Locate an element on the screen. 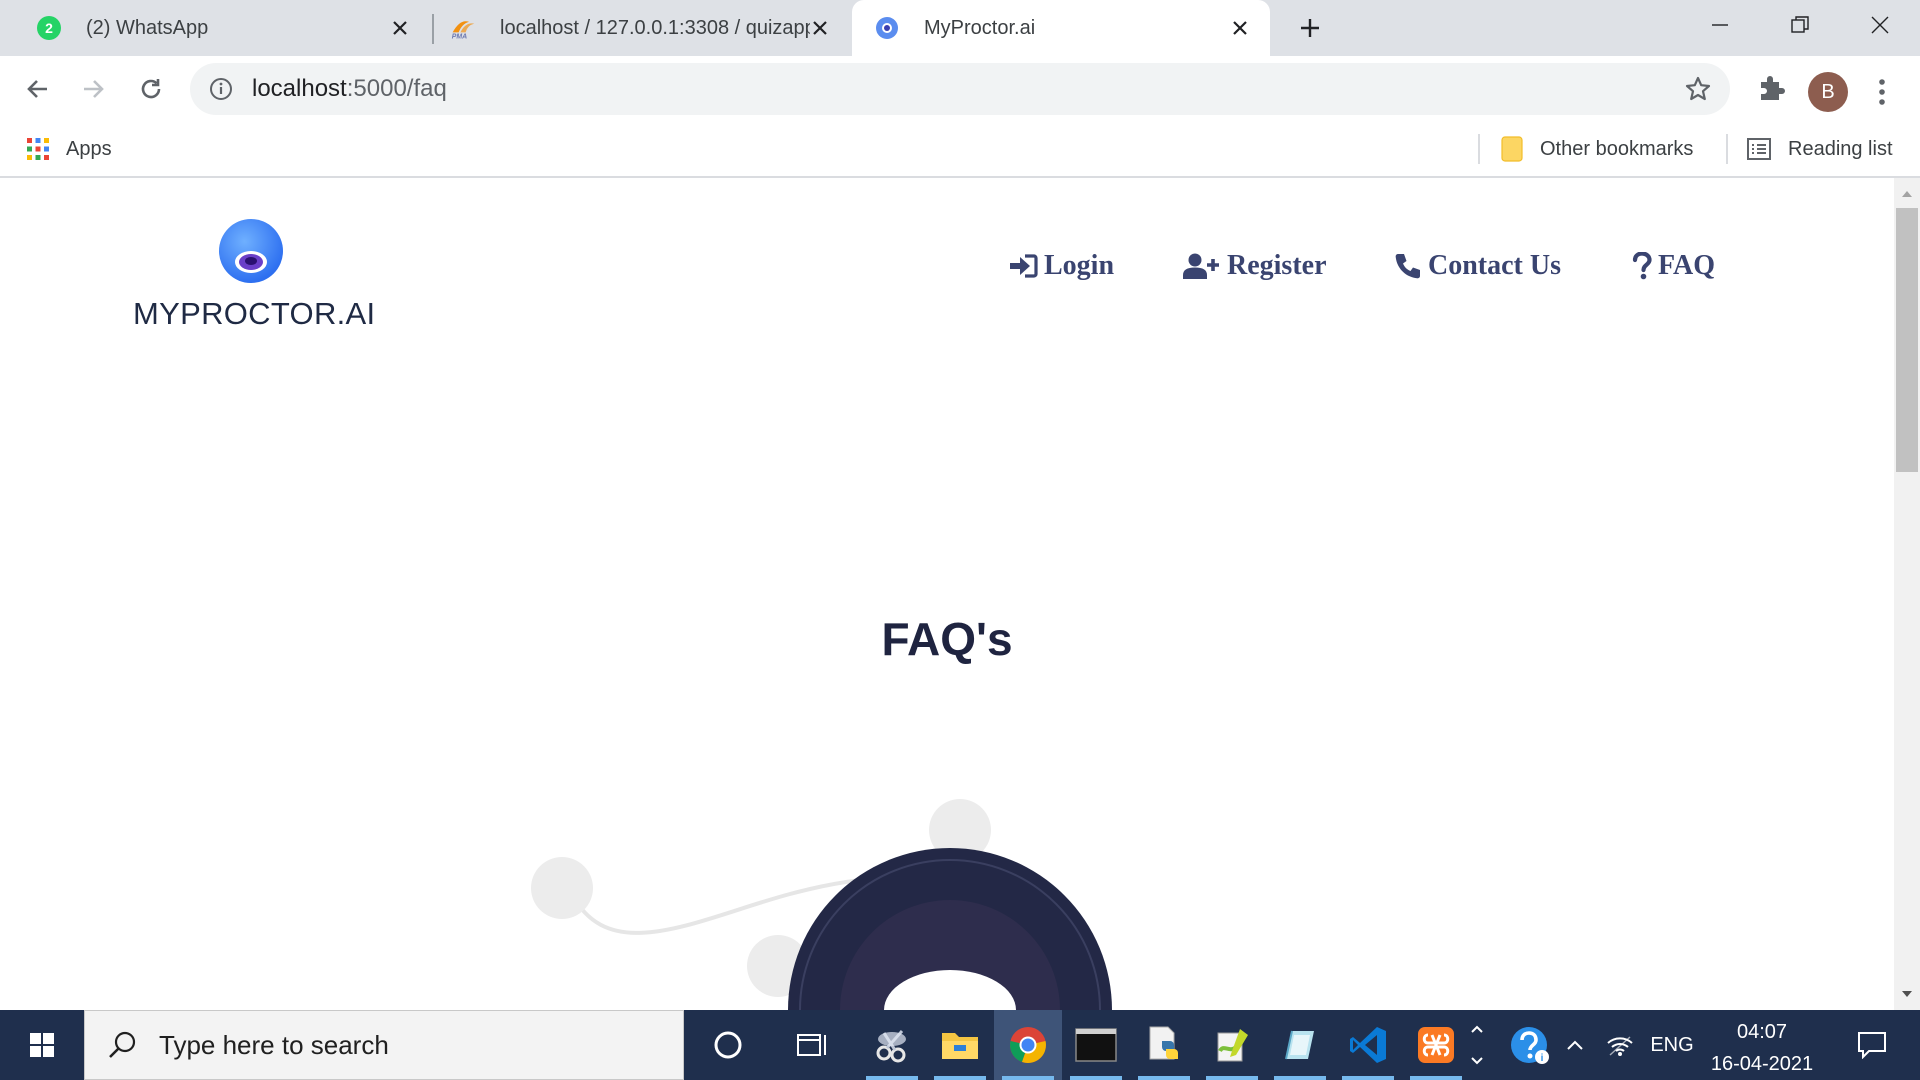 This screenshot has height=1080, width=1920. close-window-button is located at coordinates (1880, 25).